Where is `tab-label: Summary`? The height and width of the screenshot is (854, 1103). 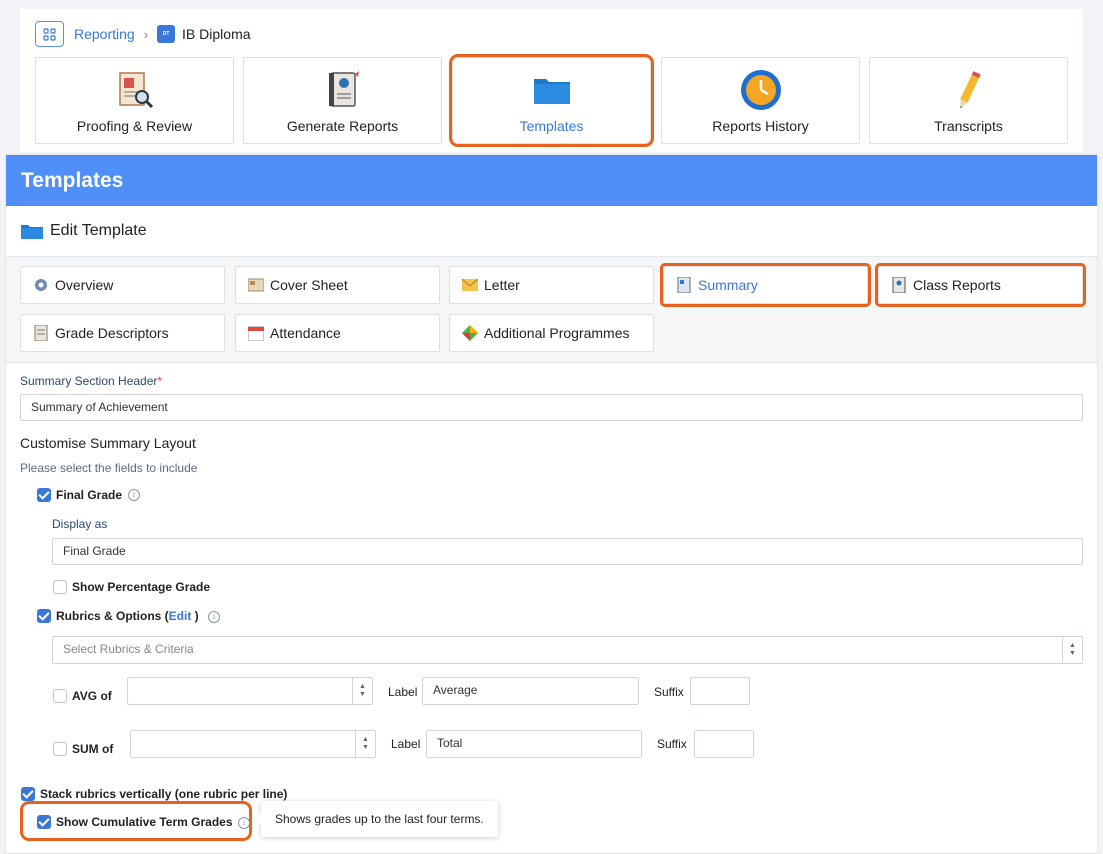 tab-label: Summary is located at coordinates (728, 285).